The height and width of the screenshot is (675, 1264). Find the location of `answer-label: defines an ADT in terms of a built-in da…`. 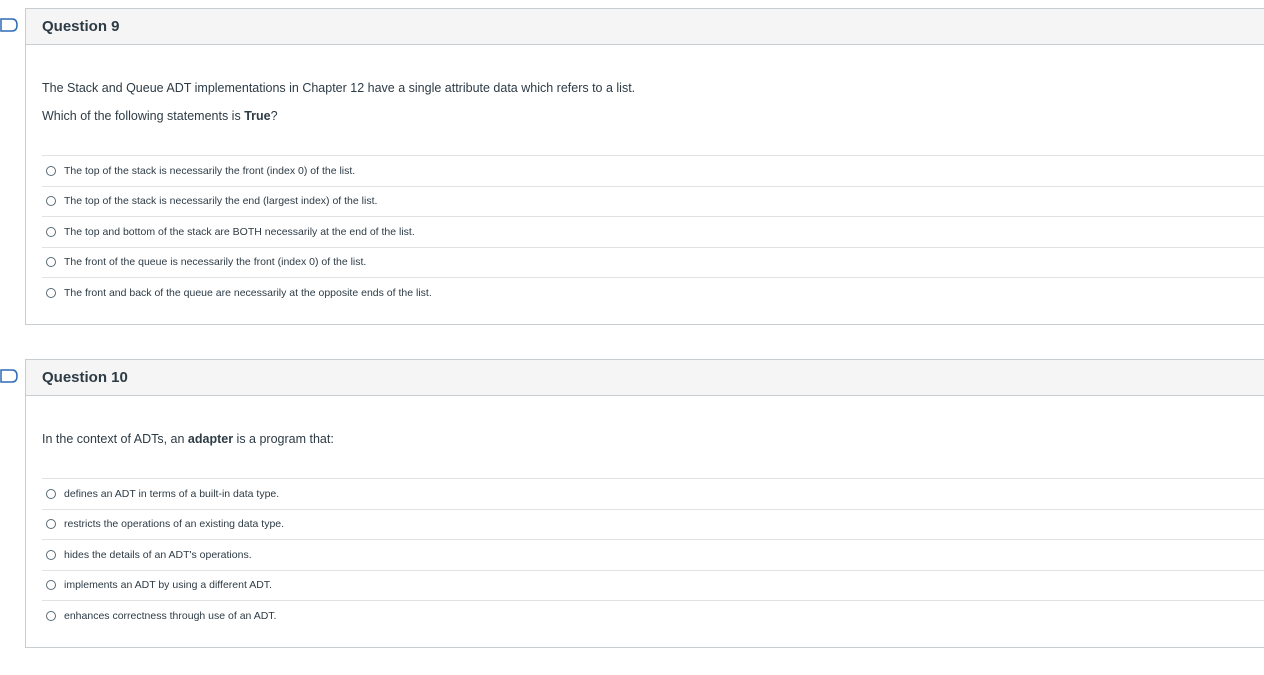

answer-label: defines an ADT in terms of a built-in da… is located at coordinates (171, 494).